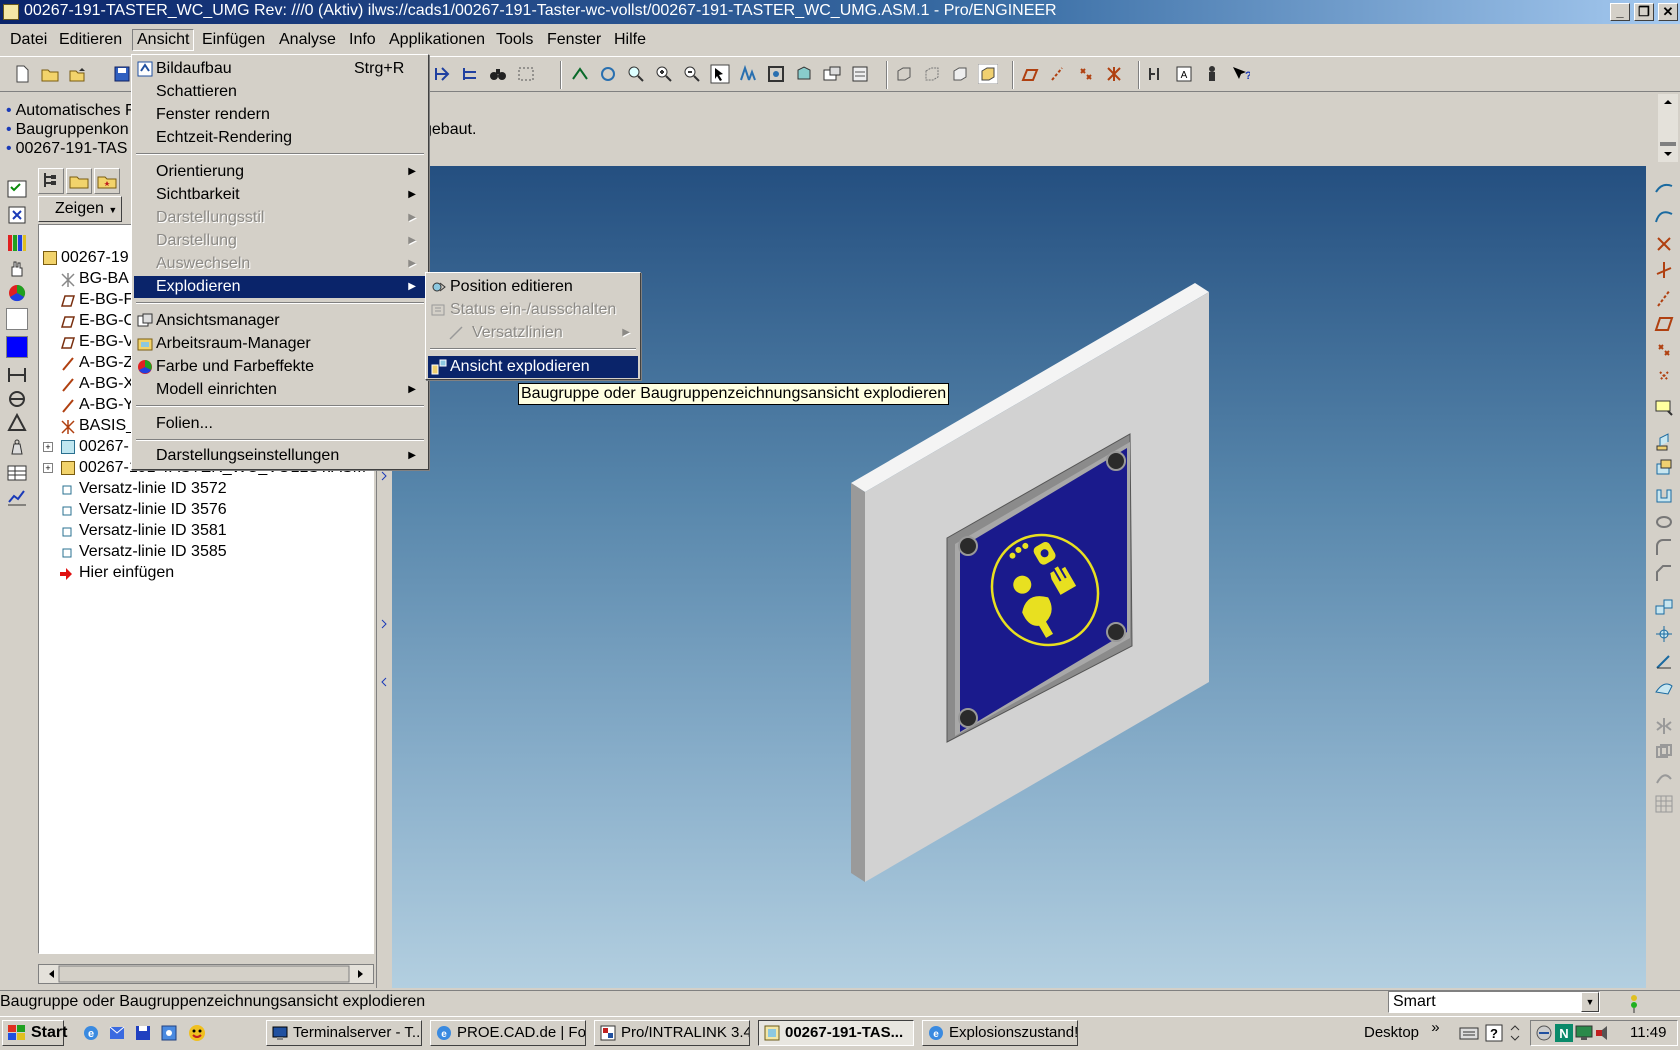 The height and width of the screenshot is (1050, 1680). What do you see at coordinates (832, 74) in the screenshot?
I see `saved-views-icon` at bounding box center [832, 74].